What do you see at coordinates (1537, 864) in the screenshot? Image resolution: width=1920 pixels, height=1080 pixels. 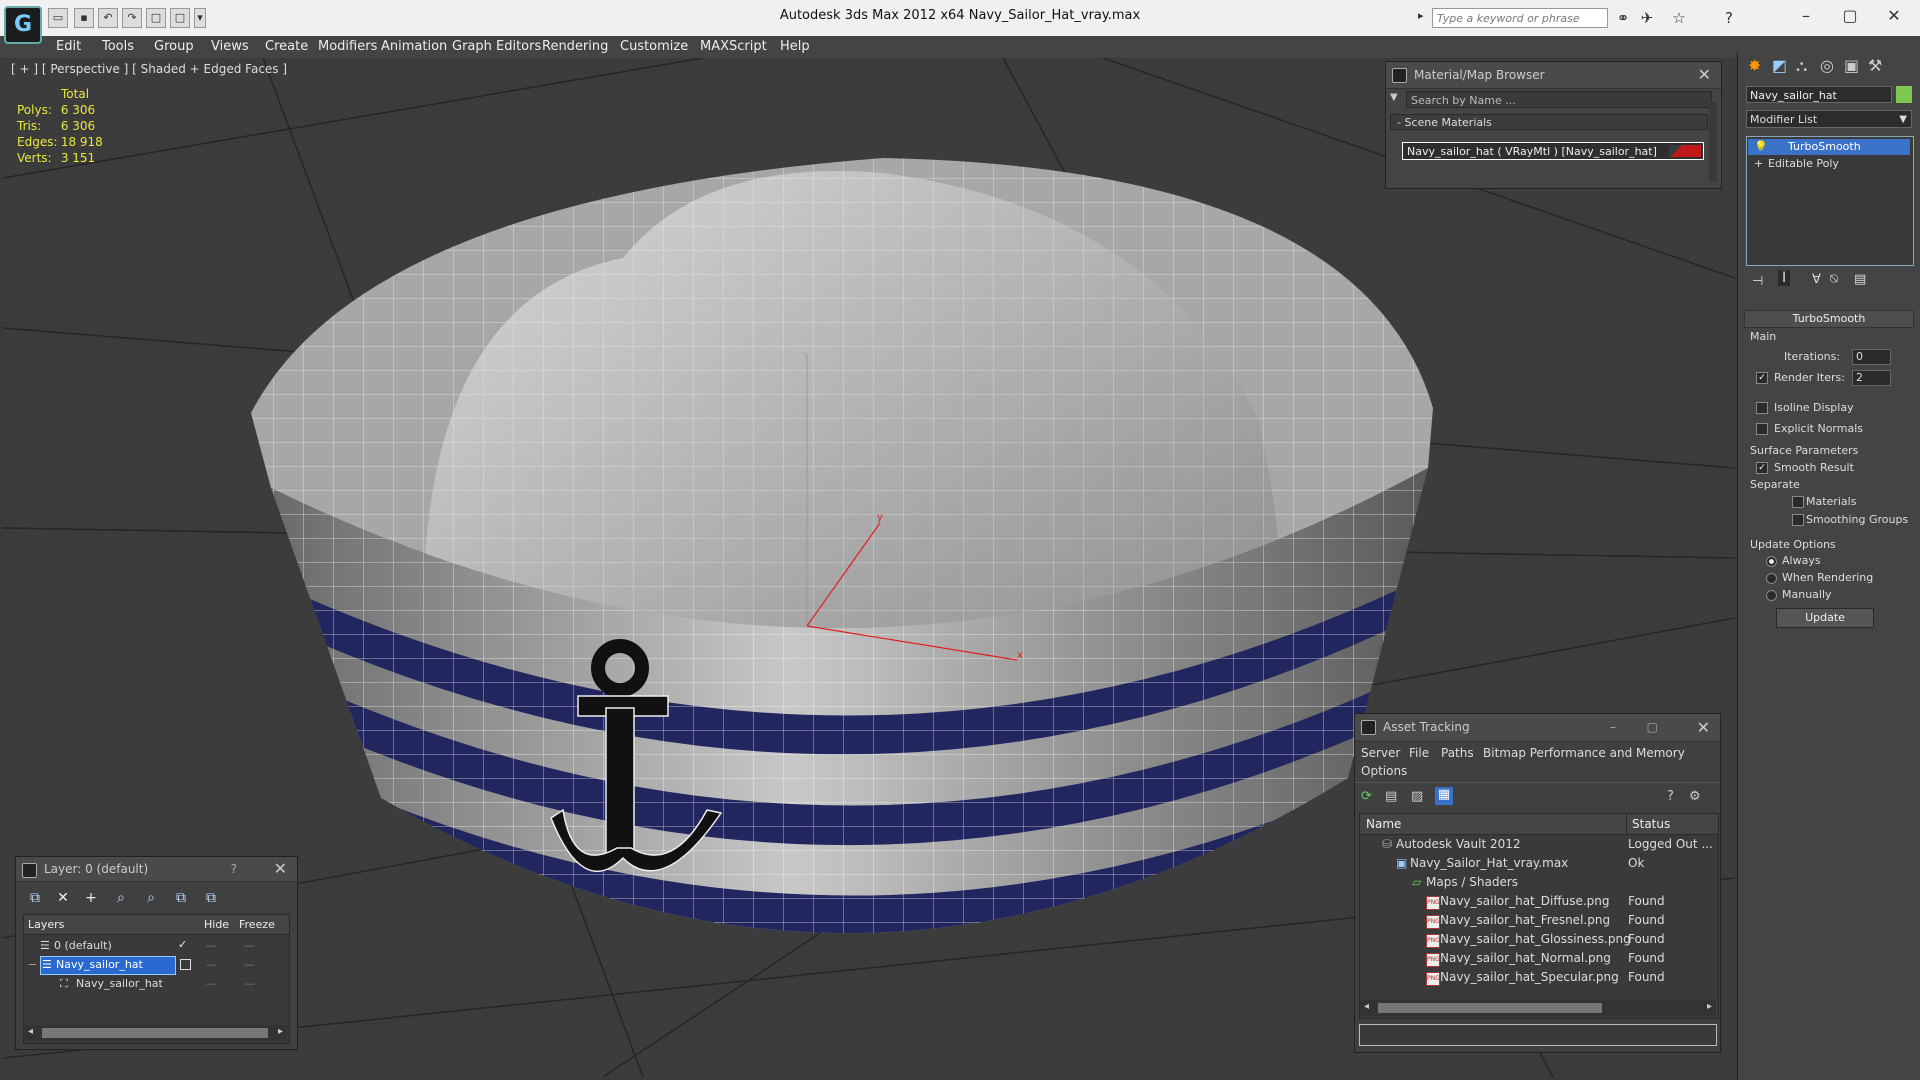 I see `asset-row: ▣ Navy_Sailor_Hat_vray.max Ok` at bounding box center [1537, 864].